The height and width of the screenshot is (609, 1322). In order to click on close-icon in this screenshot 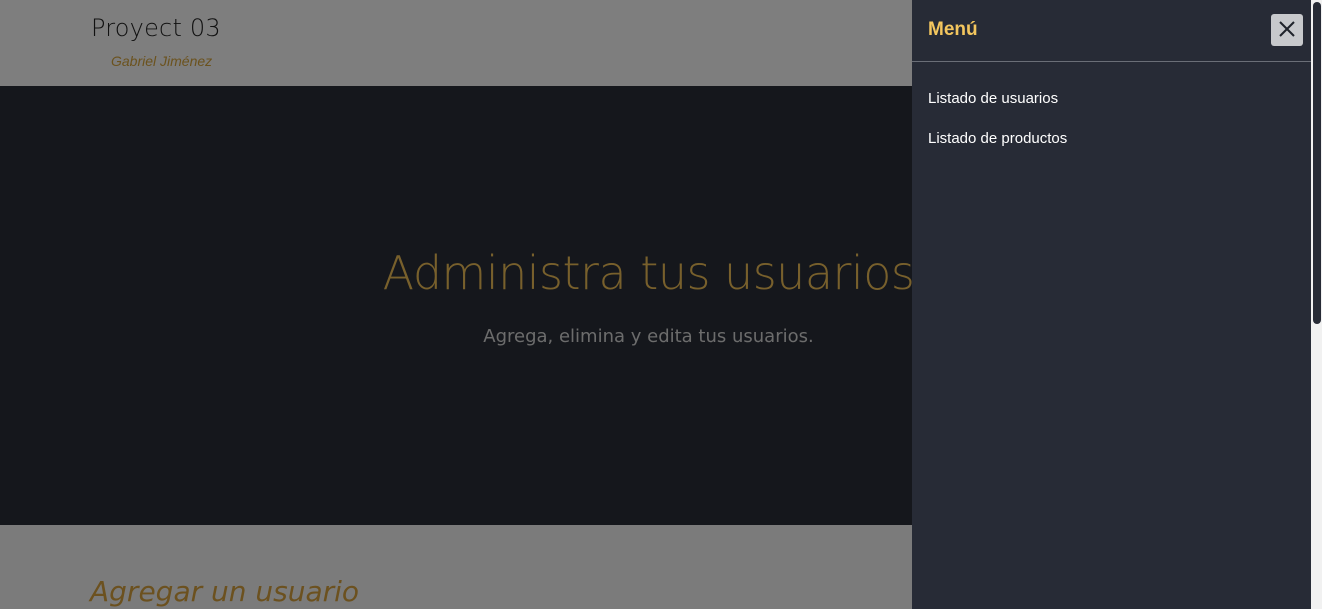, I will do `click(1287, 30)`.